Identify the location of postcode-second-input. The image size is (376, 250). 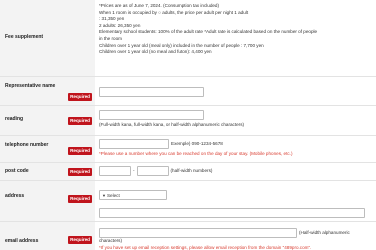
(152, 170).